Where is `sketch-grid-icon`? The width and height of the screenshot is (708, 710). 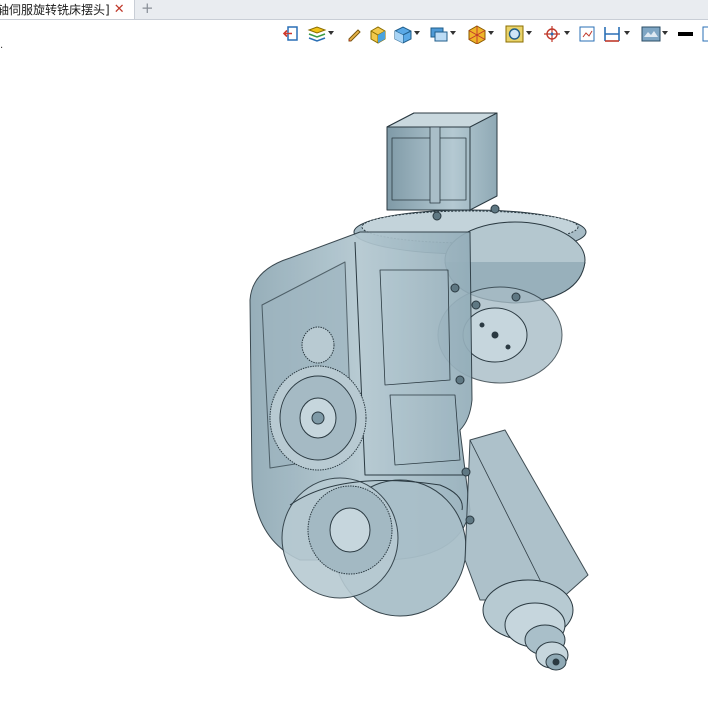
sketch-grid-icon is located at coordinates (587, 34).